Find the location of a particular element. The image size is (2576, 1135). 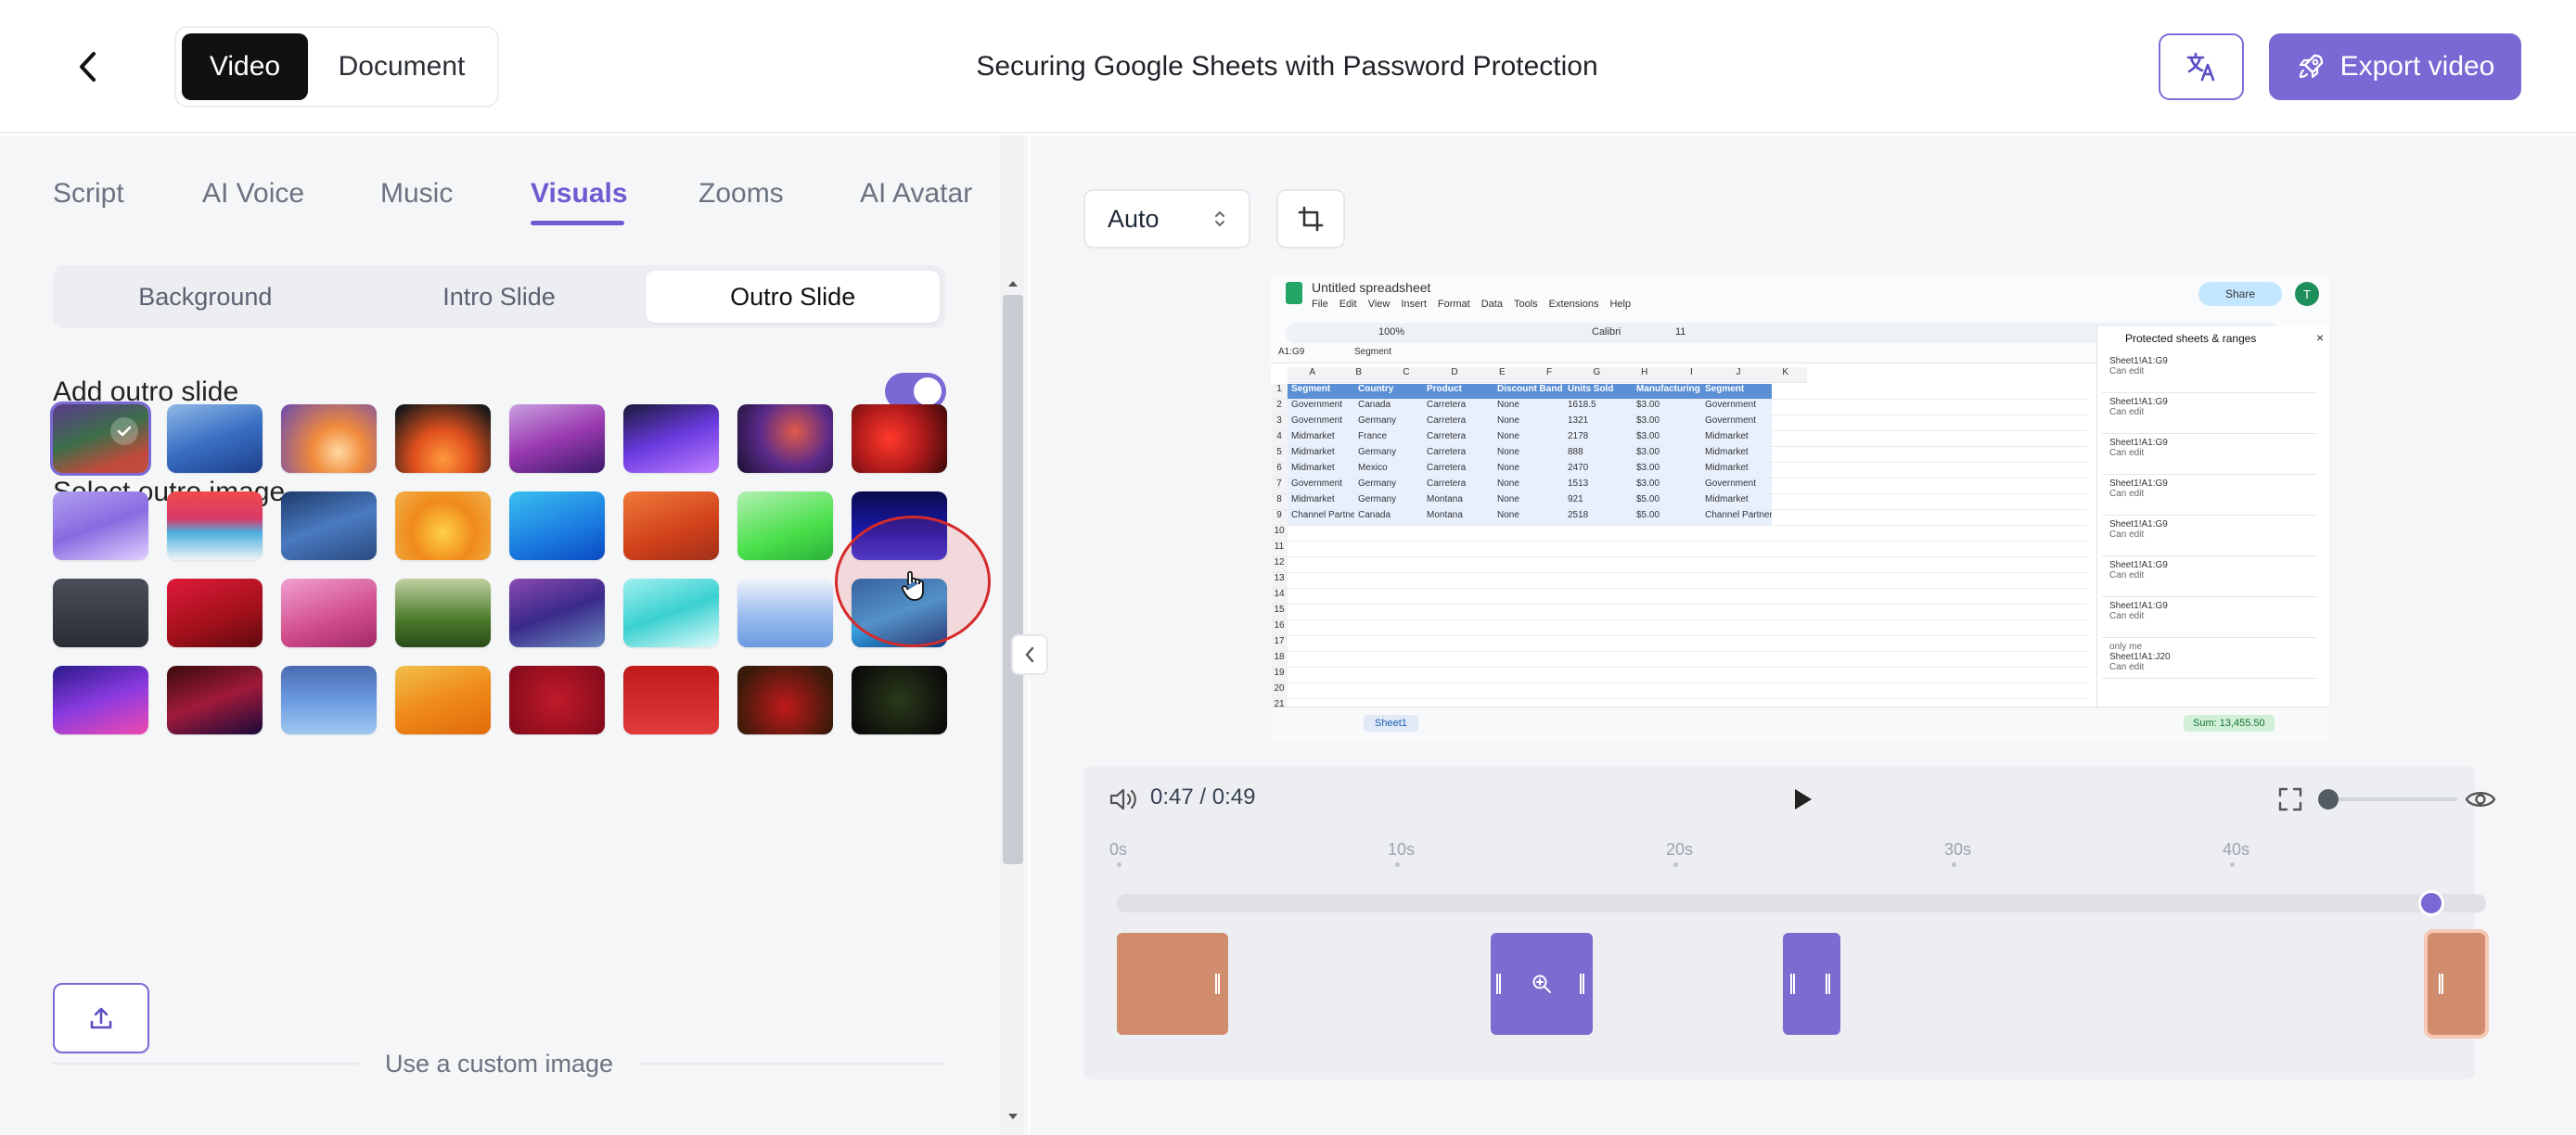

table-cell: 2470 is located at coordinates (1598, 471).